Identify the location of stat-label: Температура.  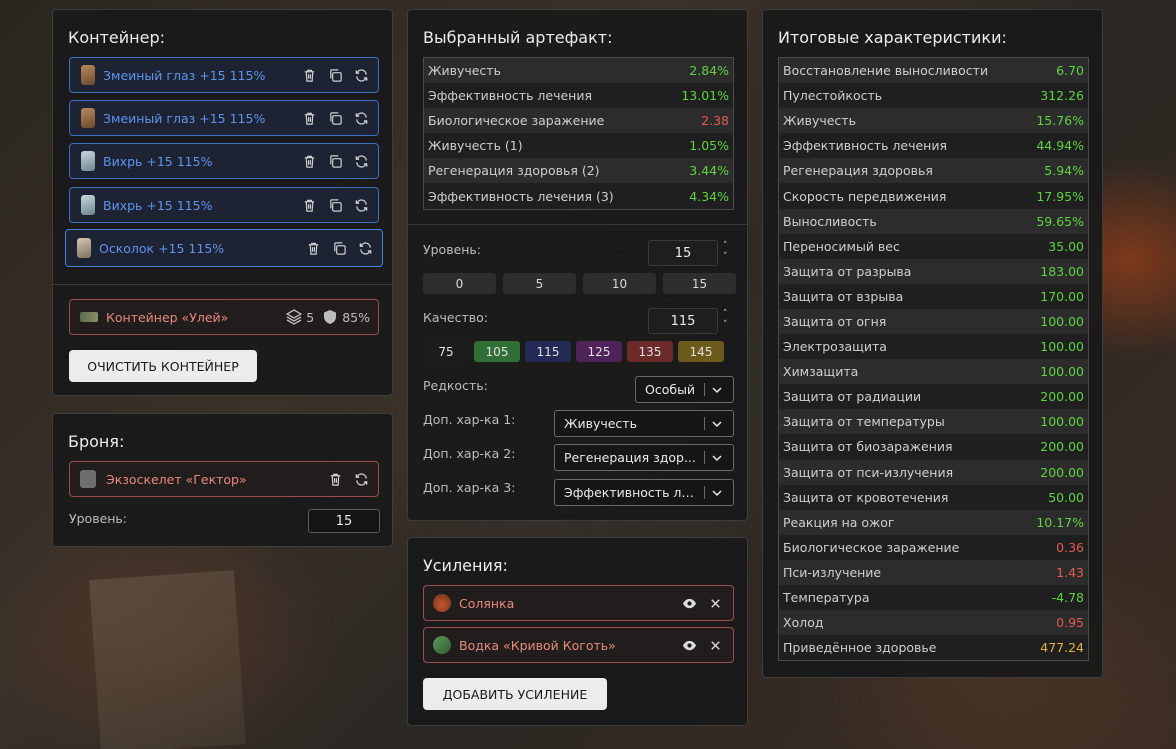
(826, 598).